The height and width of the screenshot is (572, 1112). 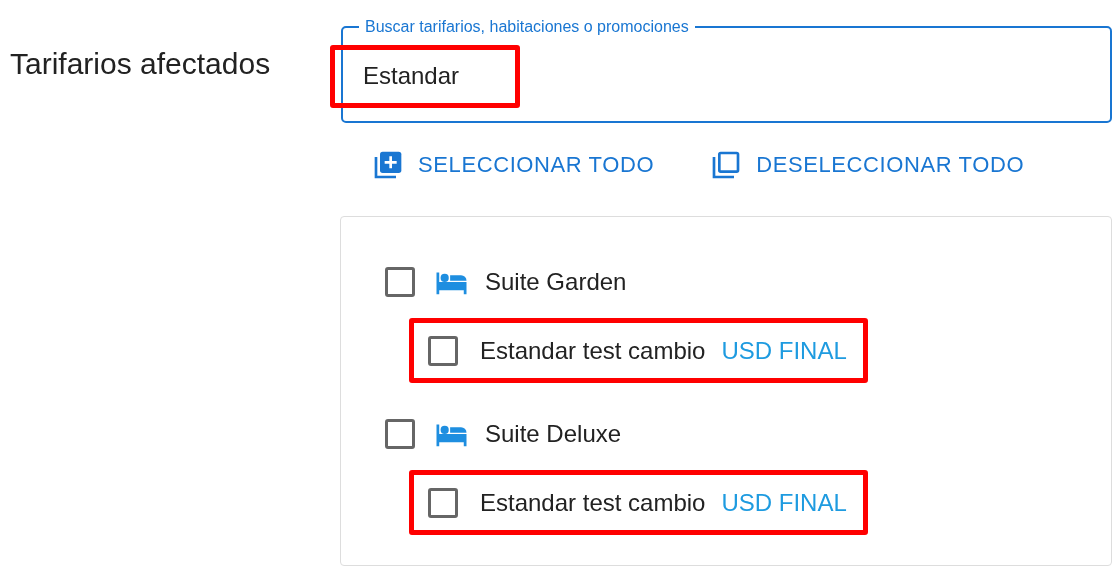 I want to click on search-input: Estandar, so click(x=563, y=76).